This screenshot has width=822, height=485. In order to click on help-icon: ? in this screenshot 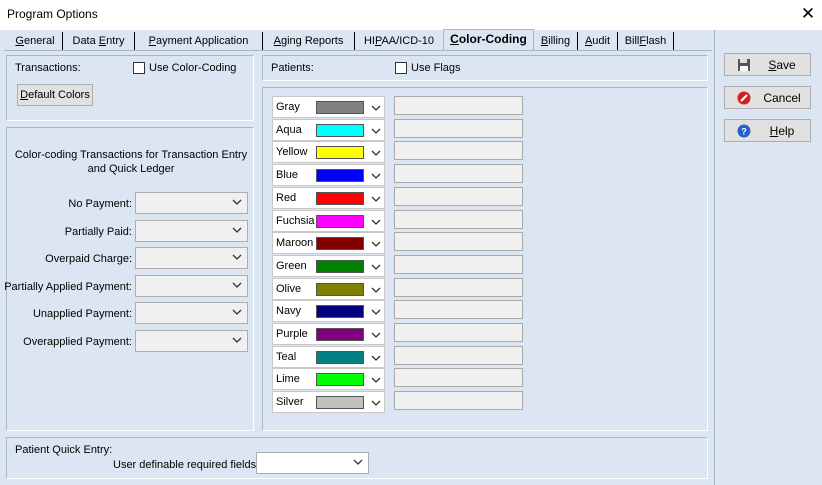, I will do `click(744, 131)`.